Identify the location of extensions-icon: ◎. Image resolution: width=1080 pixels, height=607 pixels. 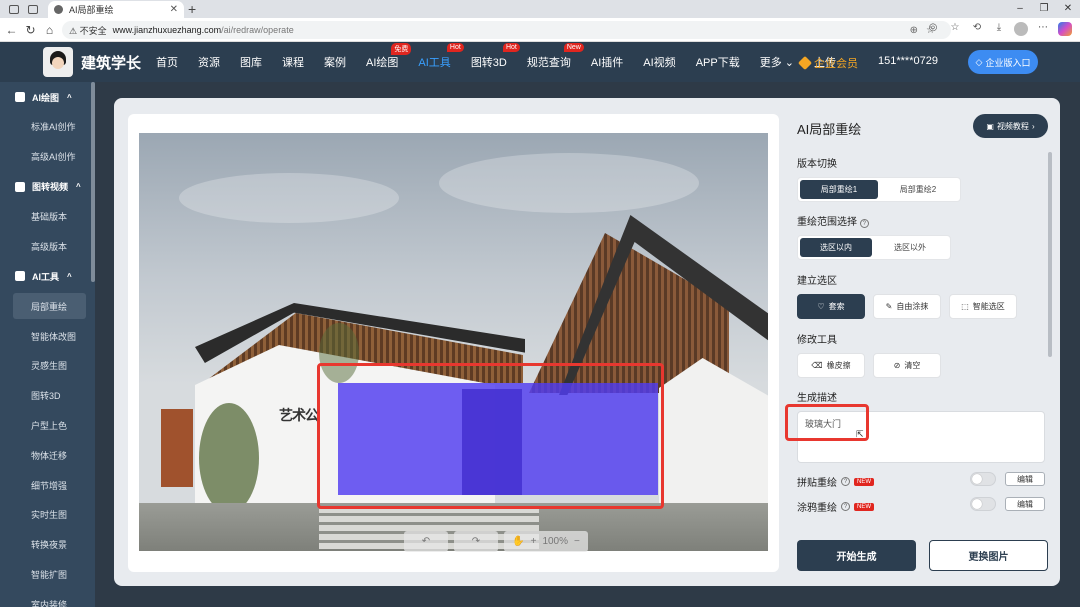
(933, 29).